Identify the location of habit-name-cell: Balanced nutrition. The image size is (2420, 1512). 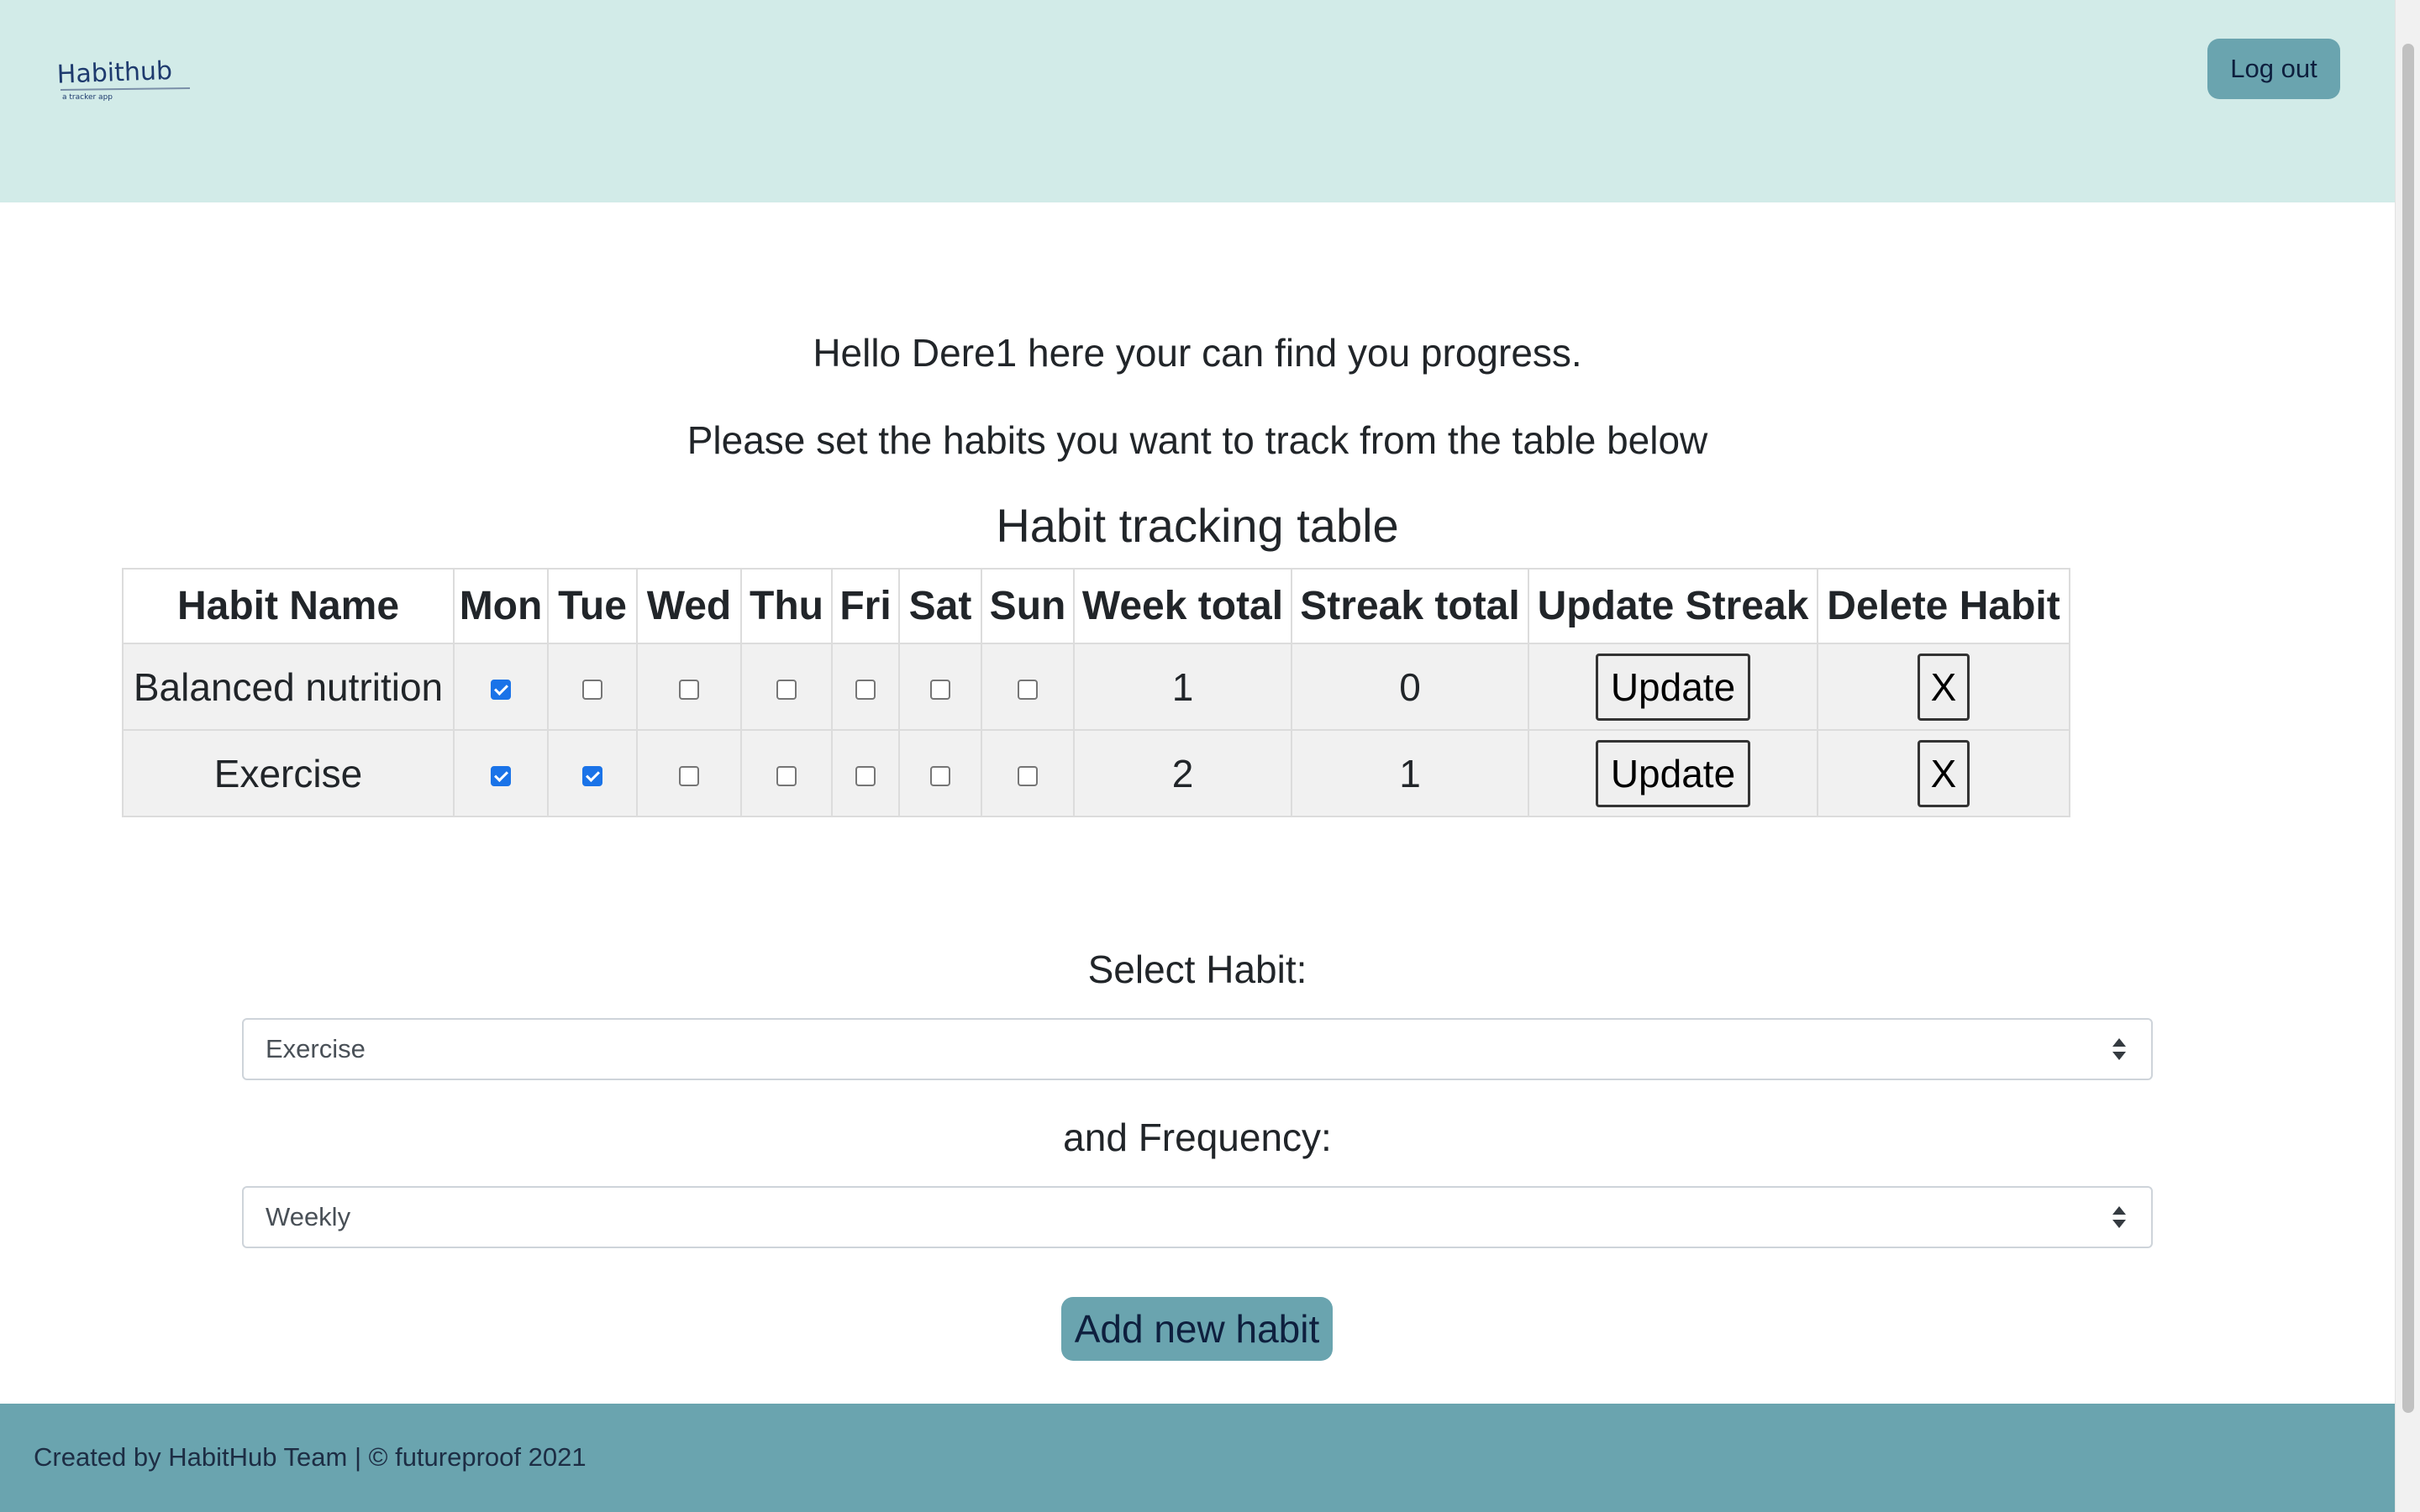
(288, 687).